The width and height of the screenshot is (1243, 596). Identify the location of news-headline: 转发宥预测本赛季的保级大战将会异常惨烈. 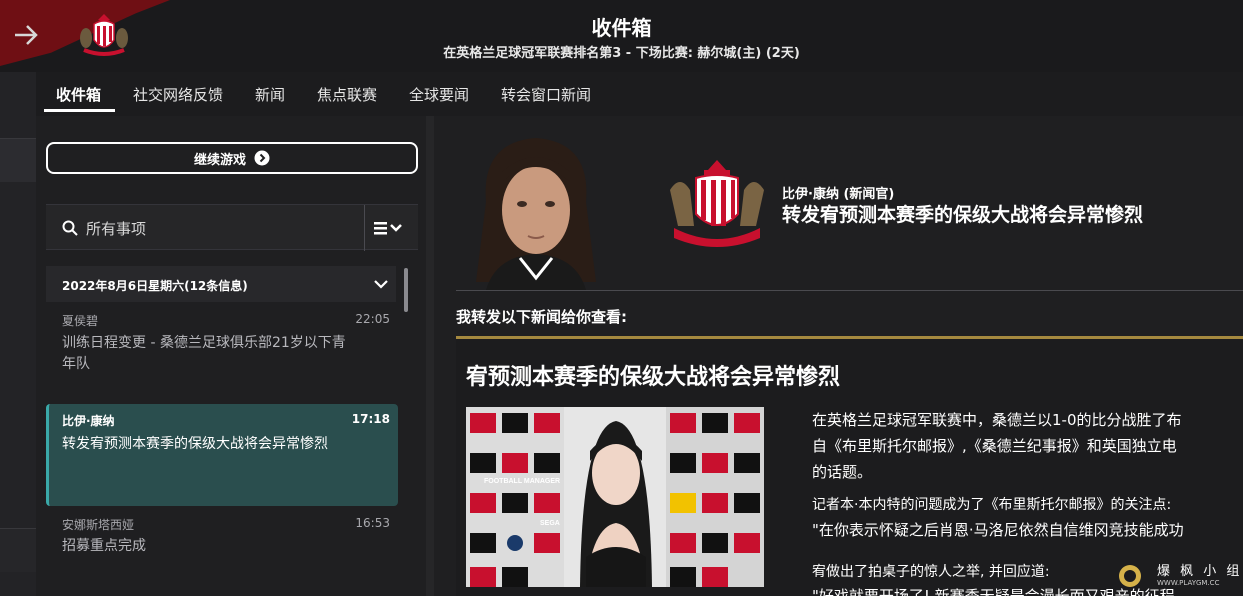
(963, 215).